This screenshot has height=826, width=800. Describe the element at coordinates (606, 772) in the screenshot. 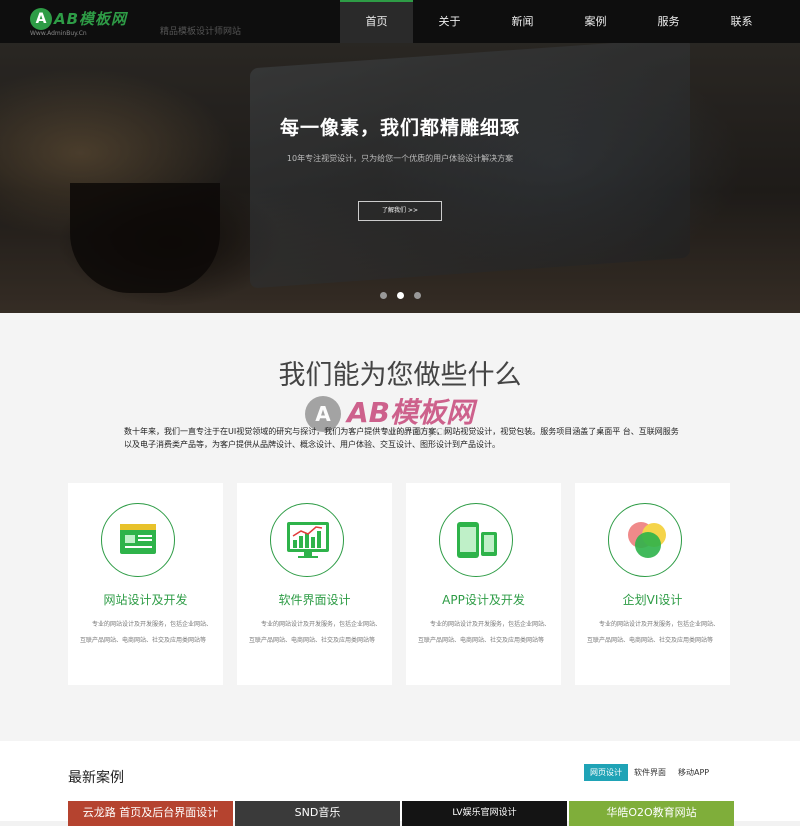

I see `tab-web-design: 网页设计` at that location.